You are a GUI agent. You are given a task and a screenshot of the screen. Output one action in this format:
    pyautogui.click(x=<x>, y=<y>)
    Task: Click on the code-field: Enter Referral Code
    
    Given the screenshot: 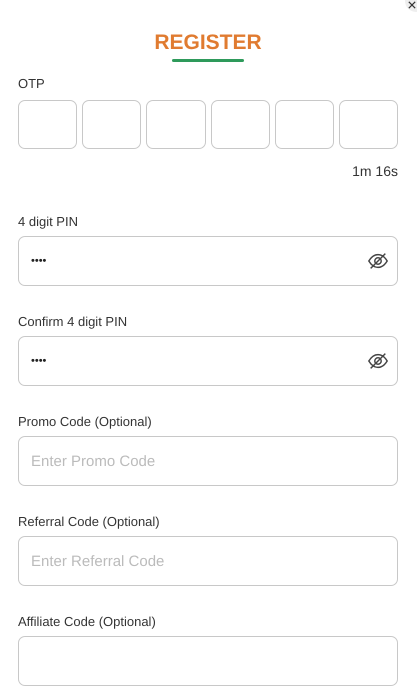 What is the action you would take?
    pyautogui.click(x=208, y=561)
    